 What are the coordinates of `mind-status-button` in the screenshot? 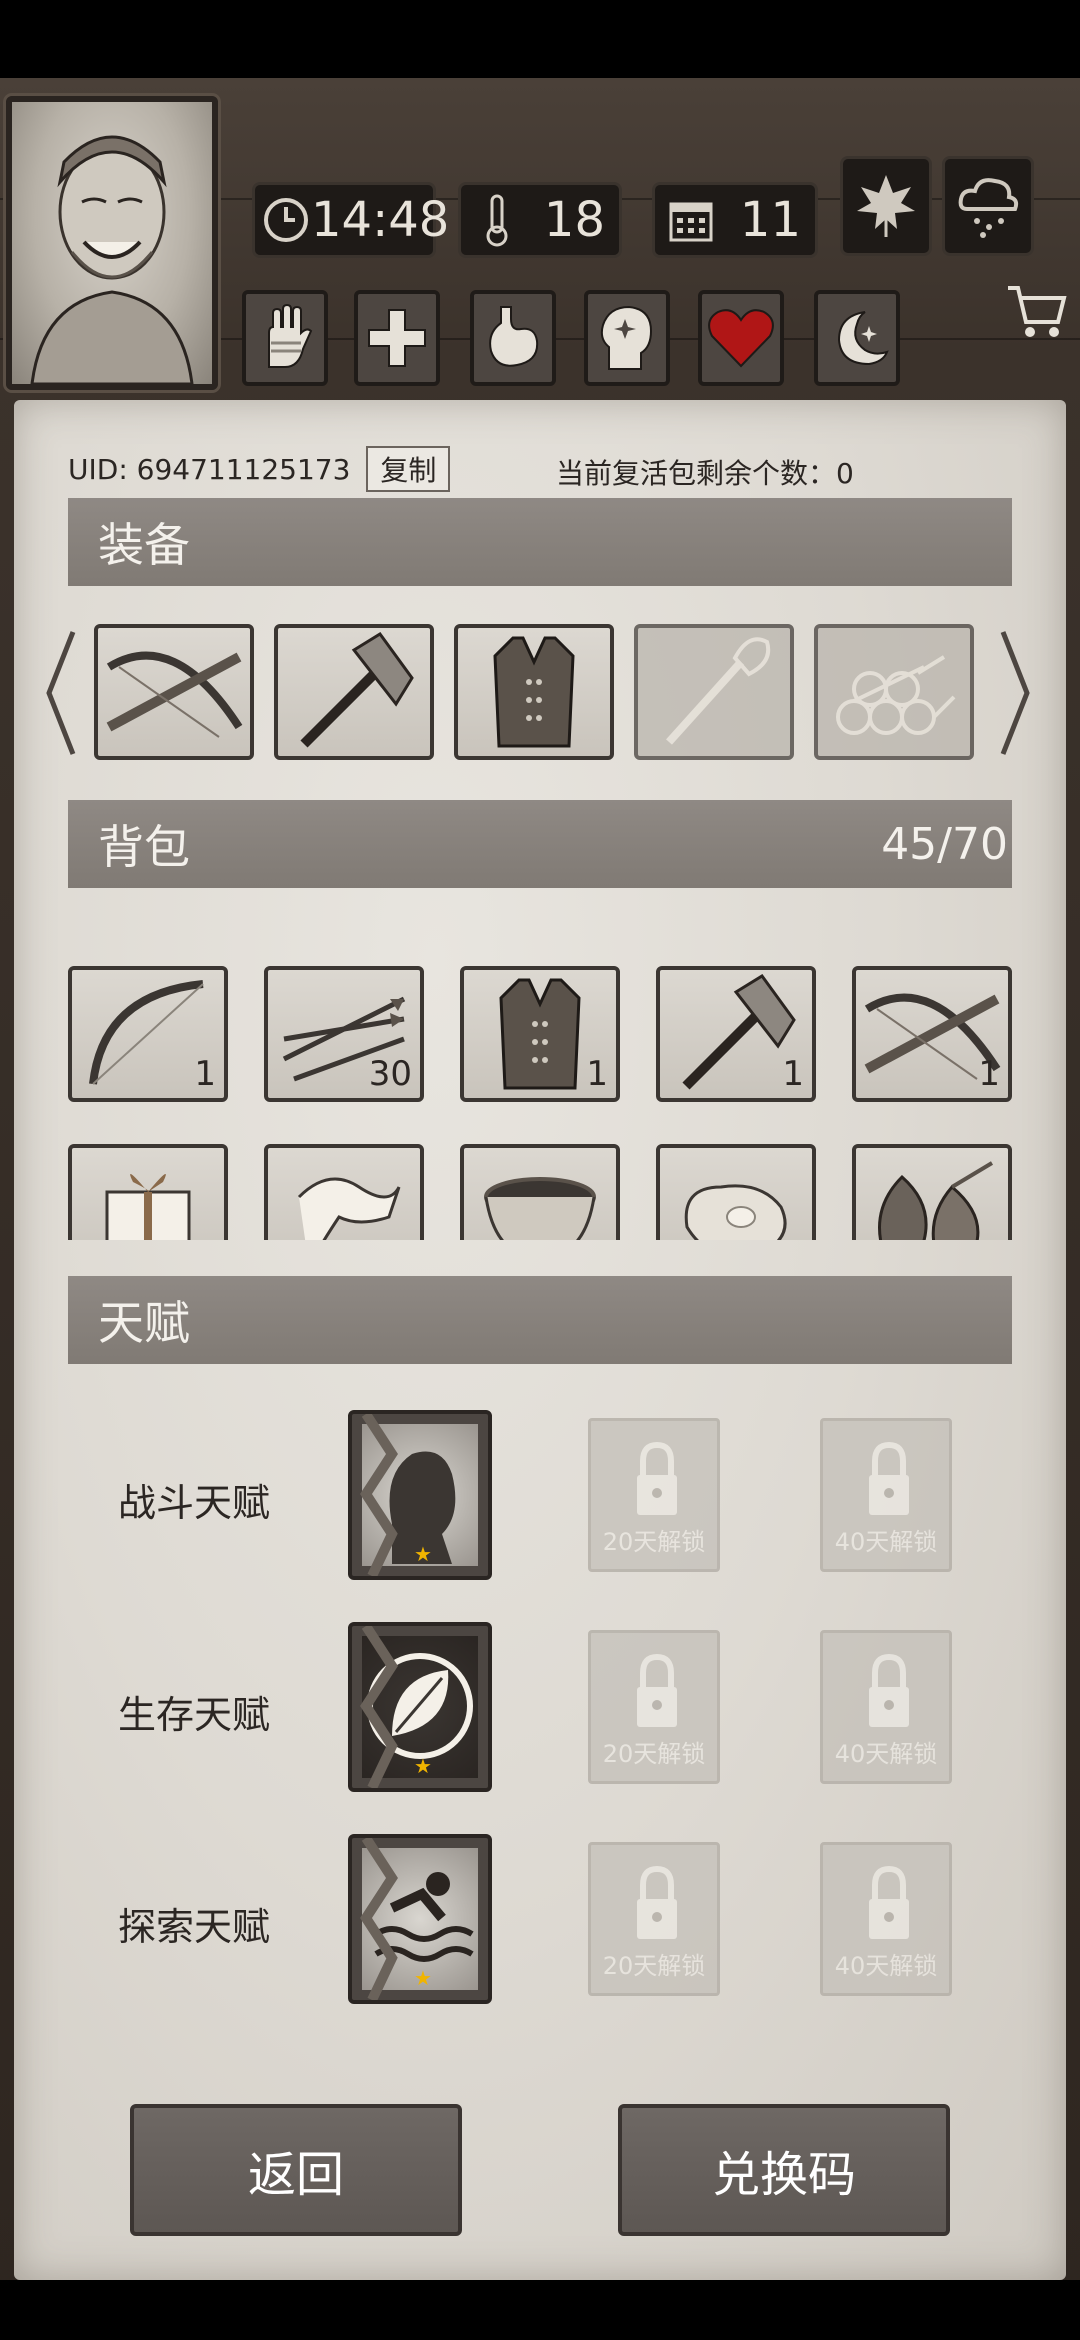 It's located at (627, 338).